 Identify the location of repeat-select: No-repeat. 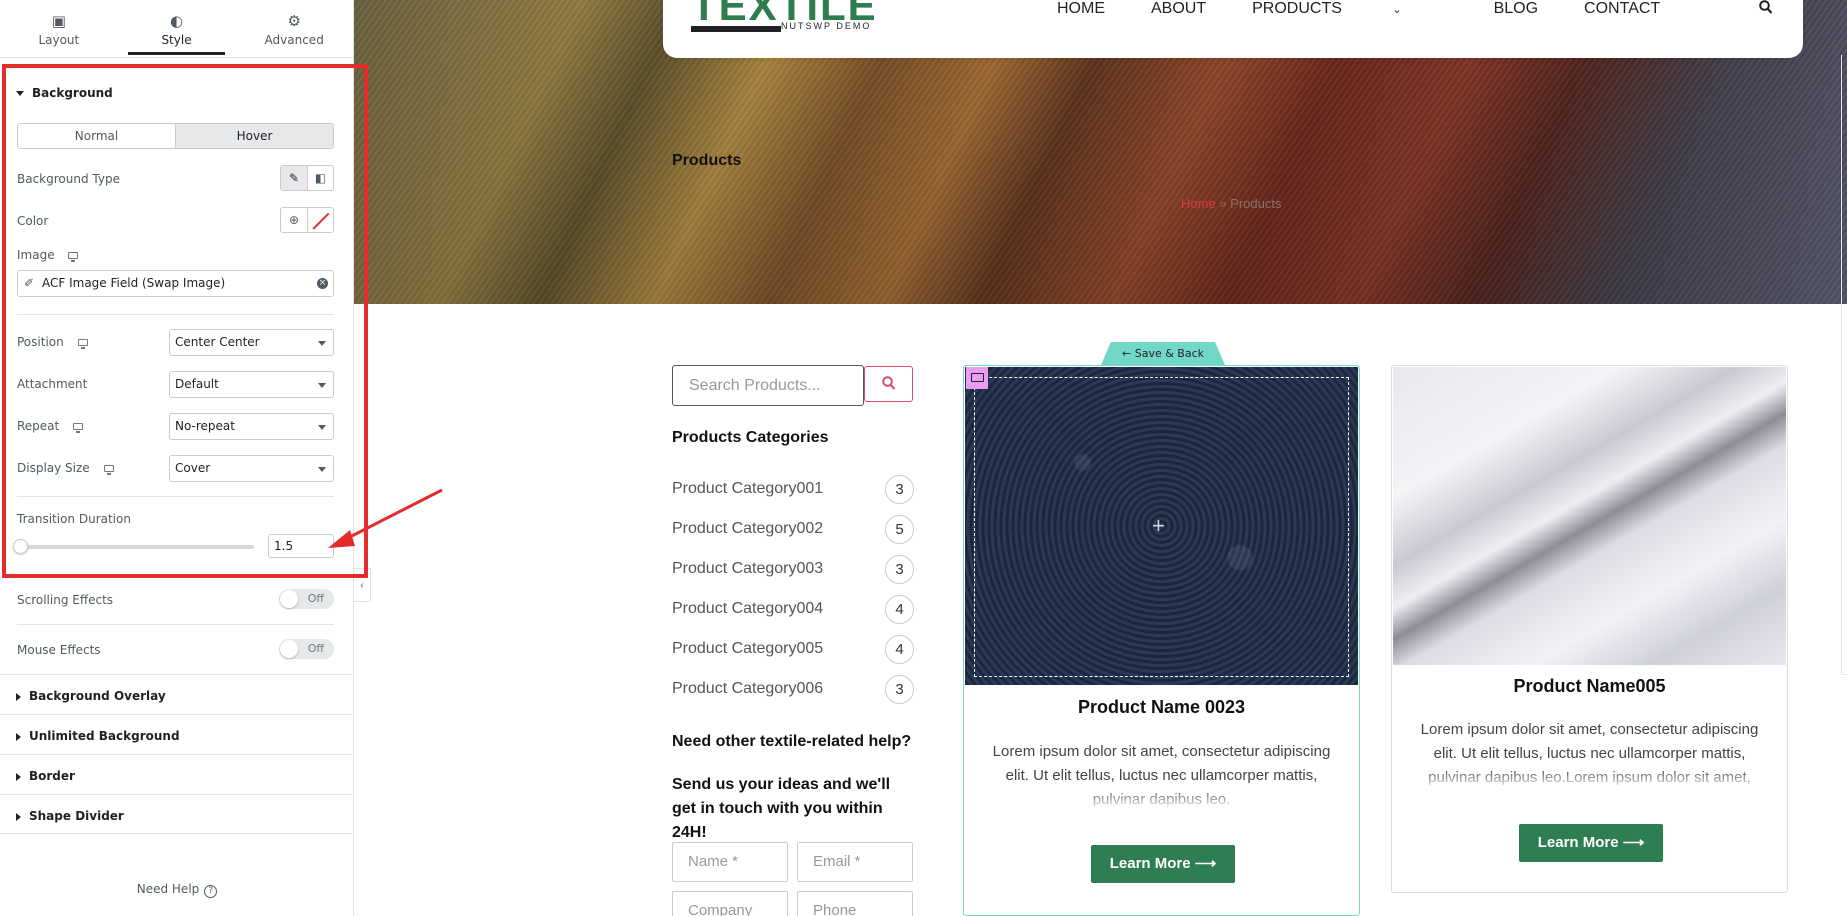
(251, 426).